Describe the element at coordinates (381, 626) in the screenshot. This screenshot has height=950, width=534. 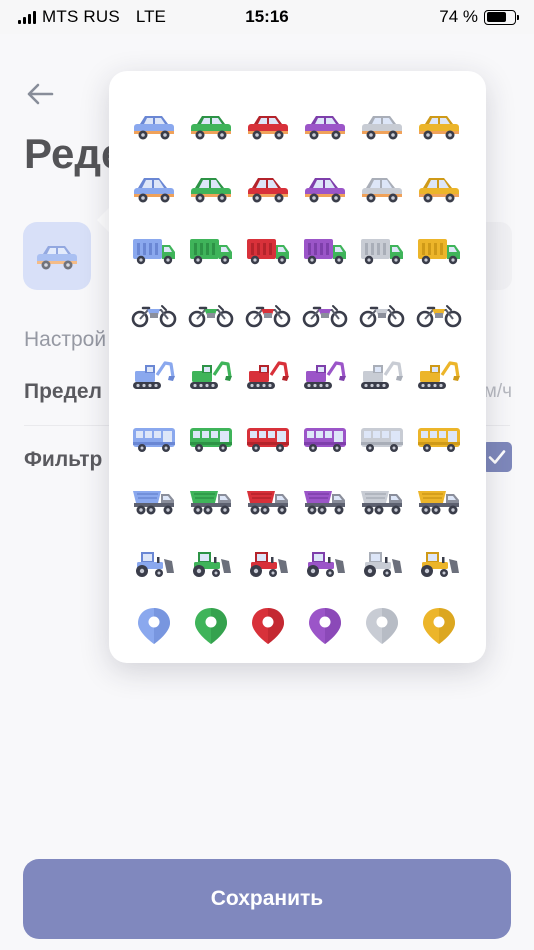
I see `icon-option-map-pin-silver` at that location.